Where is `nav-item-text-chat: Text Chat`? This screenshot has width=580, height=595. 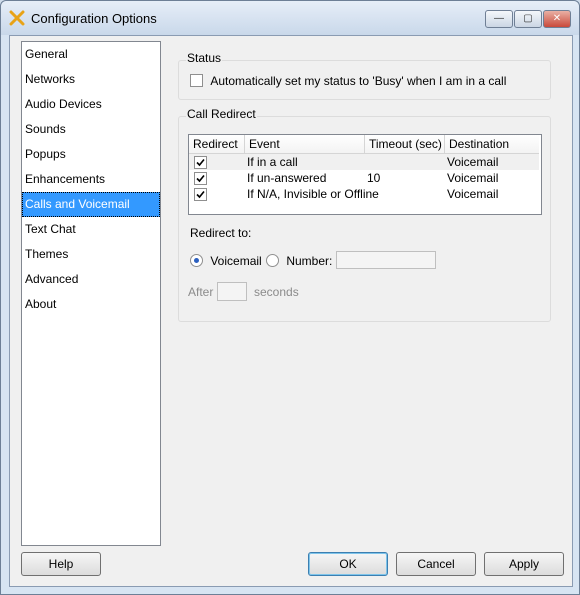 nav-item-text-chat: Text Chat is located at coordinates (91, 229).